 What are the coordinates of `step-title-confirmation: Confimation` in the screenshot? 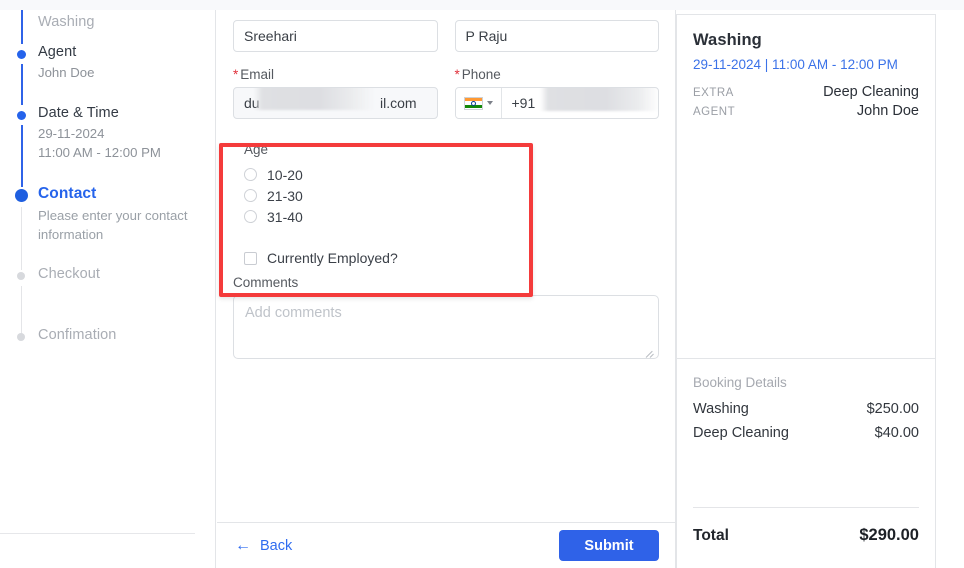 It's located at (77, 335).